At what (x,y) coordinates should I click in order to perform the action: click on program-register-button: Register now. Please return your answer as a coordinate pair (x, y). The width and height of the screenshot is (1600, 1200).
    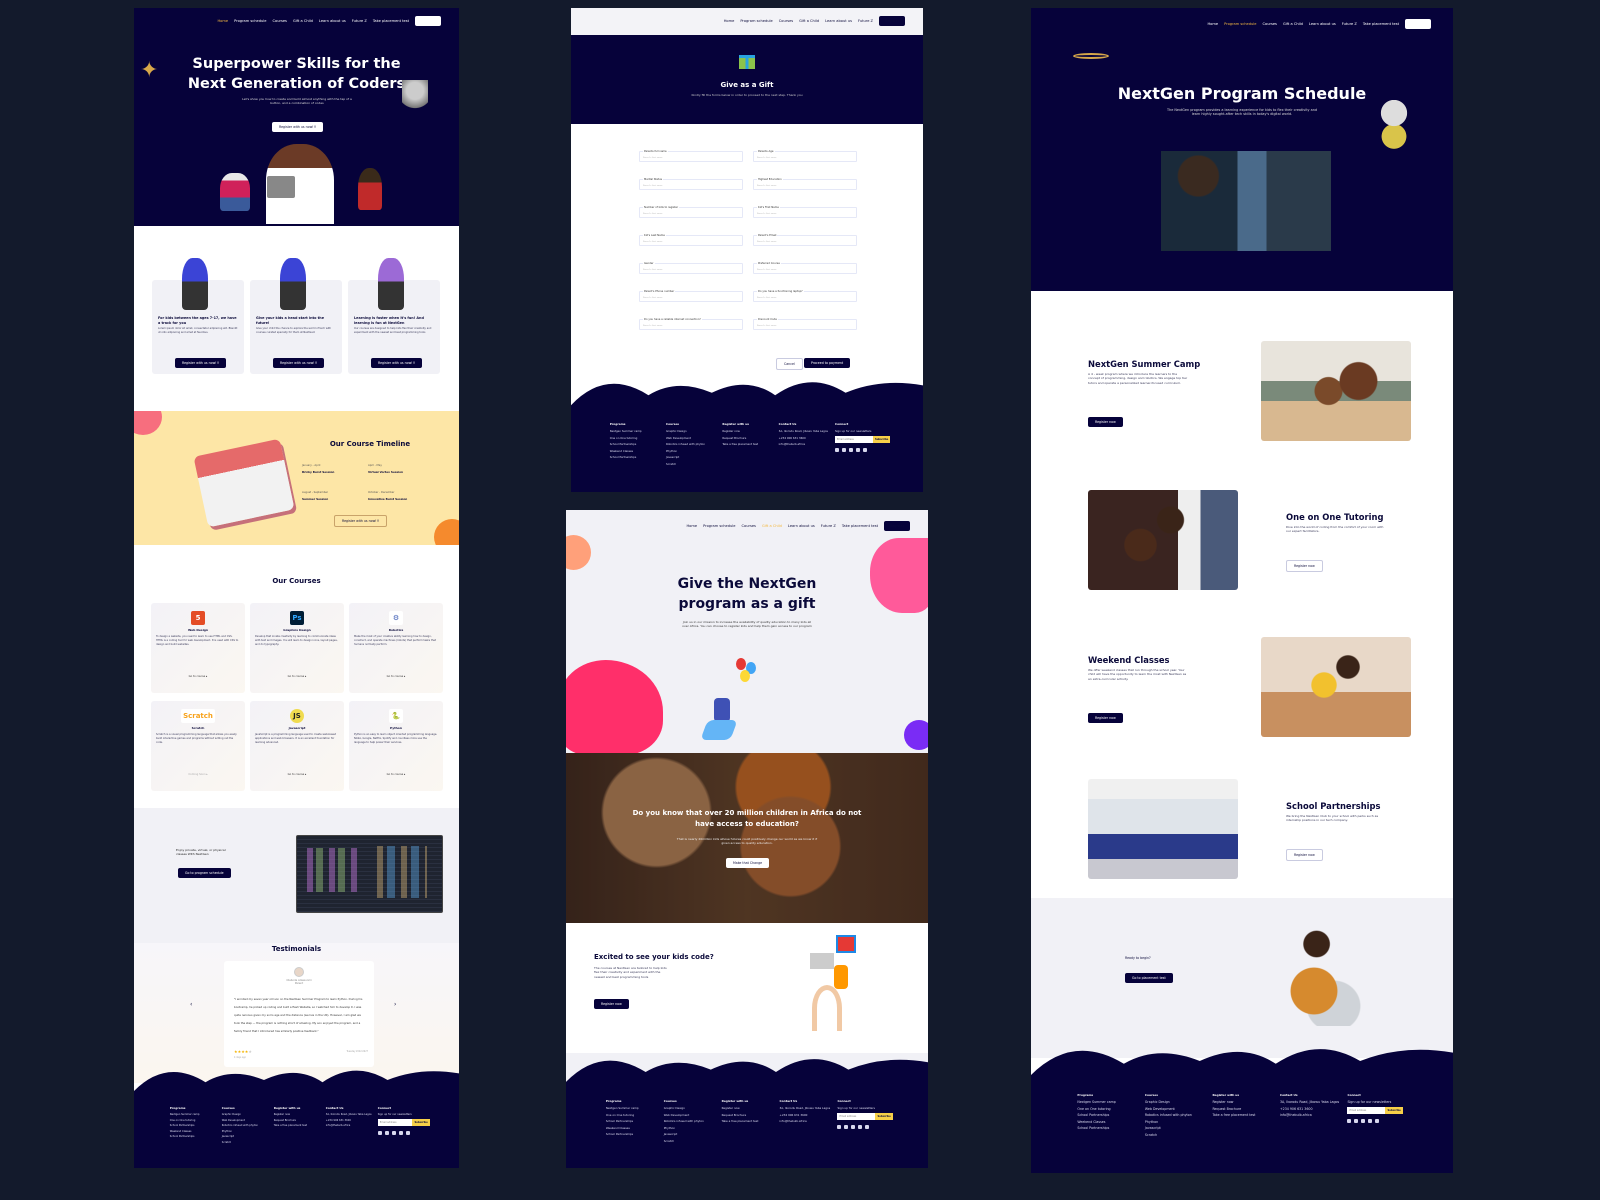
    Looking at the image, I should click on (1105, 422).